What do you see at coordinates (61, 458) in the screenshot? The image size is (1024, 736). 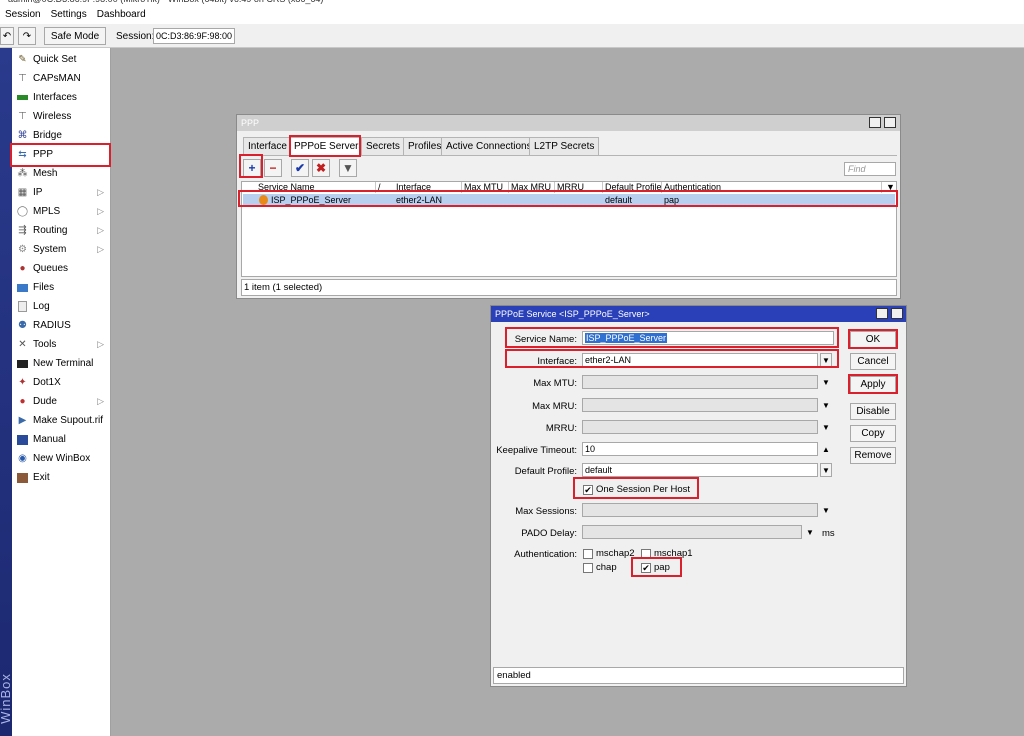 I see `sidebar-item-new-winbox: ◉ New WinBox` at bounding box center [61, 458].